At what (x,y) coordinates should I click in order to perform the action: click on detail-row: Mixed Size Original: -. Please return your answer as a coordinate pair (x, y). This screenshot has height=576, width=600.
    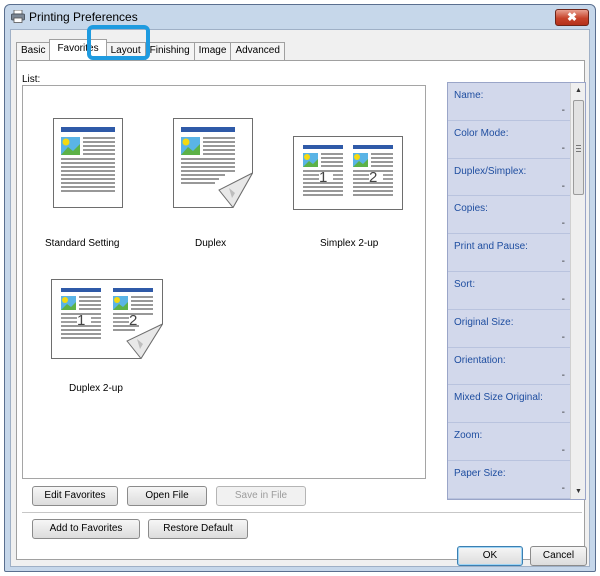
    Looking at the image, I should click on (509, 404).